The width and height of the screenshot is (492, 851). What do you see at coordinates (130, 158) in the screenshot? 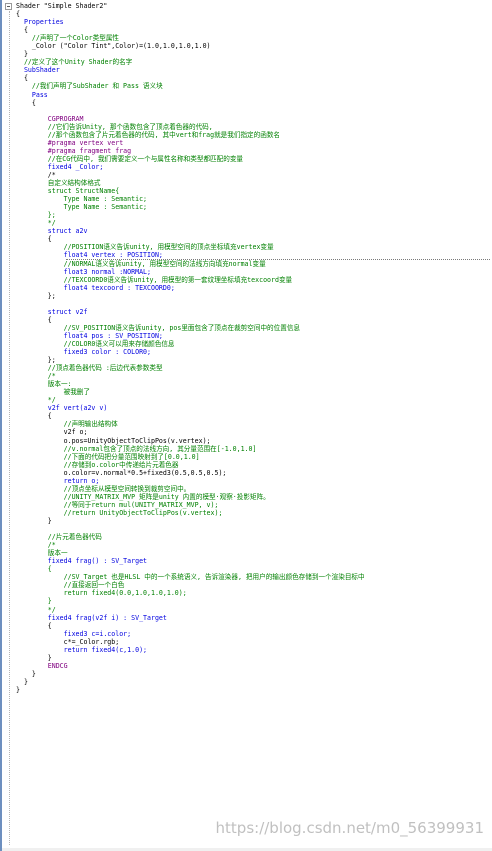
I see `code-line-text: //在CG代码中, 我们需要定义一个与属性名称和类型都匹配的变量` at bounding box center [130, 158].